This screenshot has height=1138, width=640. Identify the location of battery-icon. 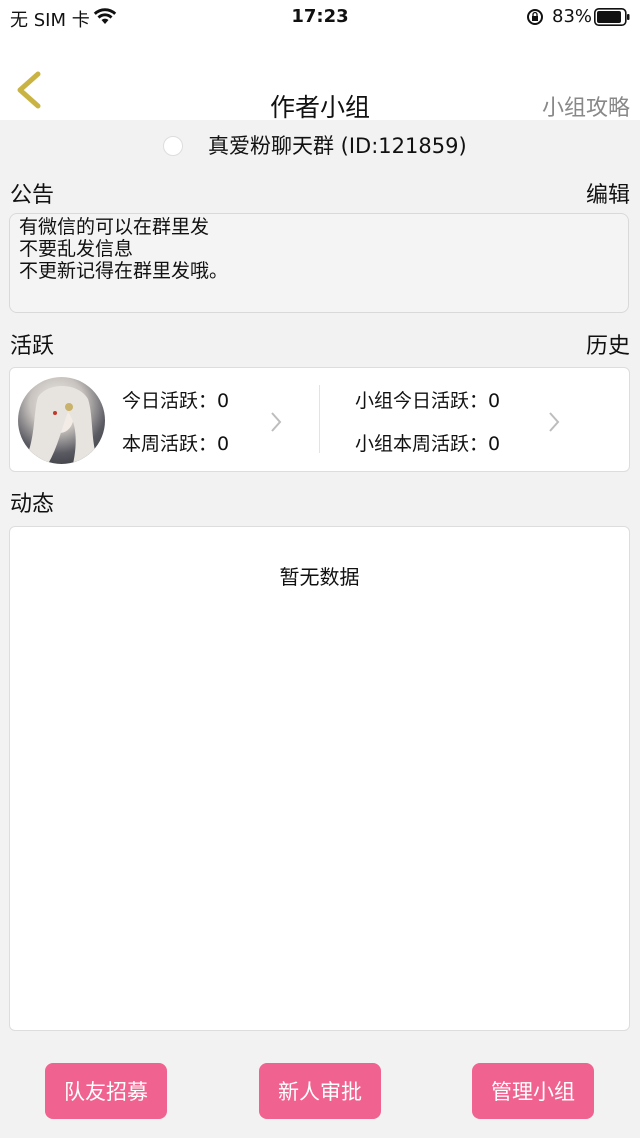
(612, 17).